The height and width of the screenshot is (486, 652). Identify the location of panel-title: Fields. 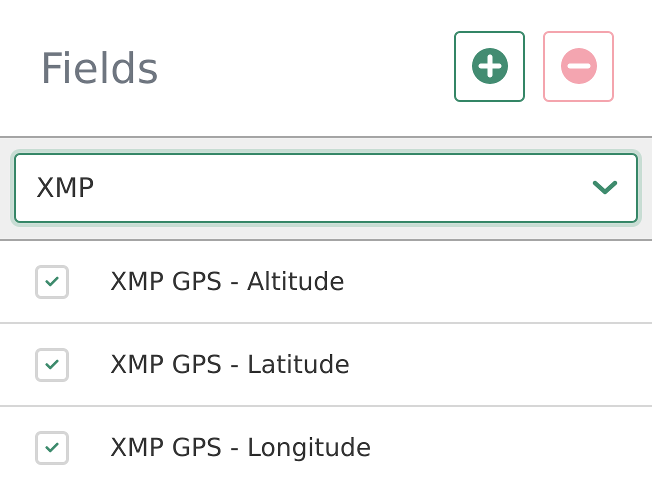
(99, 68).